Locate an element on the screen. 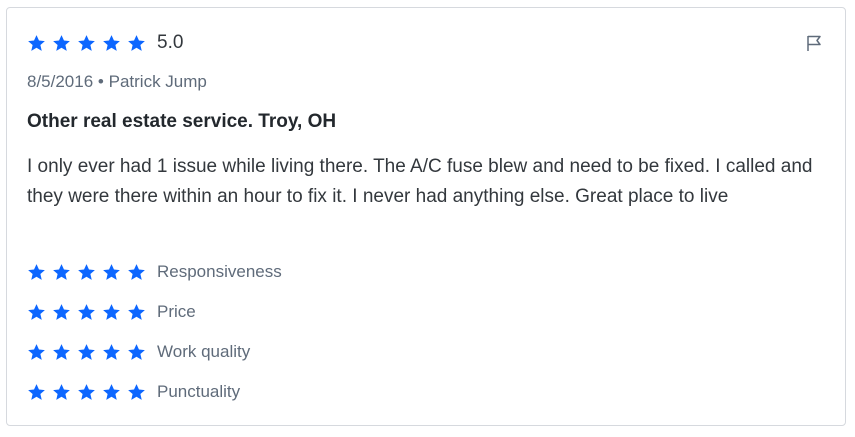 This screenshot has width=855, height=437. sub-rating-label: Price is located at coordinates (176, 311).